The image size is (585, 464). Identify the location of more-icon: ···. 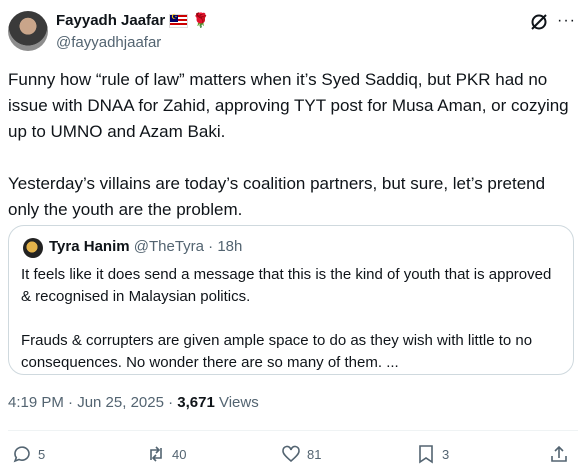
(566, 21).